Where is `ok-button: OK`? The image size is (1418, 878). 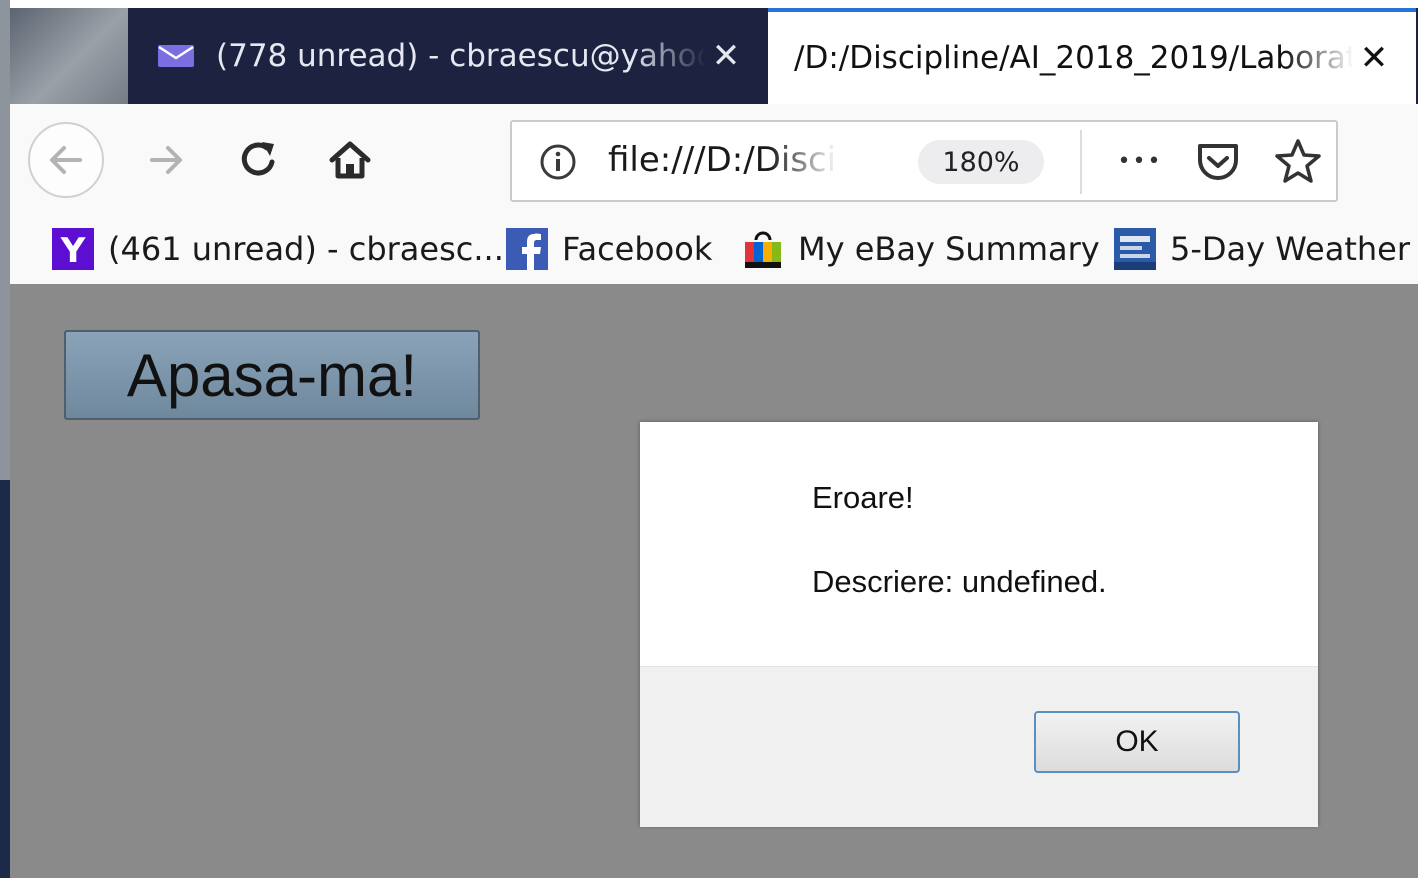
ok-button: OK is located at coordinates (1137, 742).